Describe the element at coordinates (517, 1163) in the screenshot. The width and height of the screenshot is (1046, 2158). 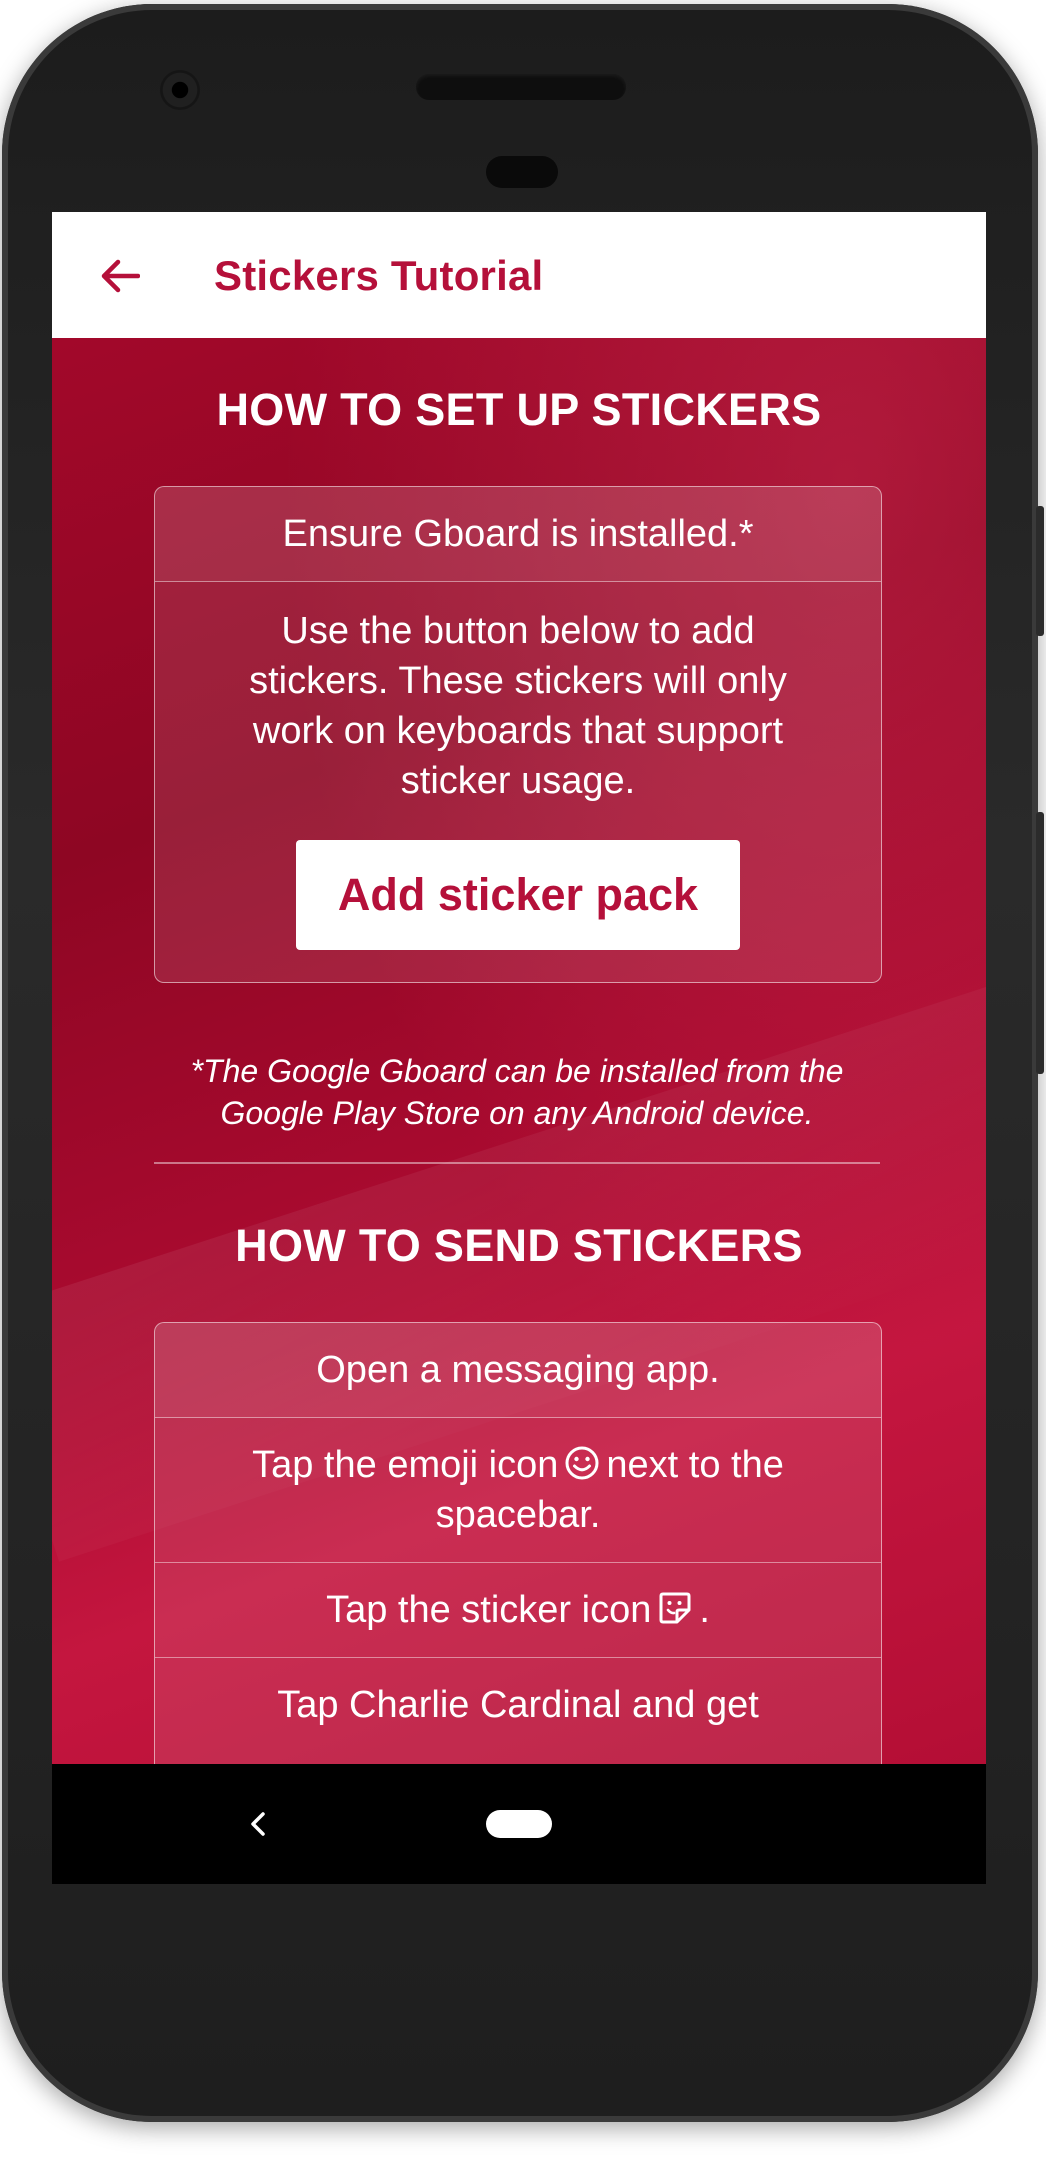
I see `section-divider` at that location.